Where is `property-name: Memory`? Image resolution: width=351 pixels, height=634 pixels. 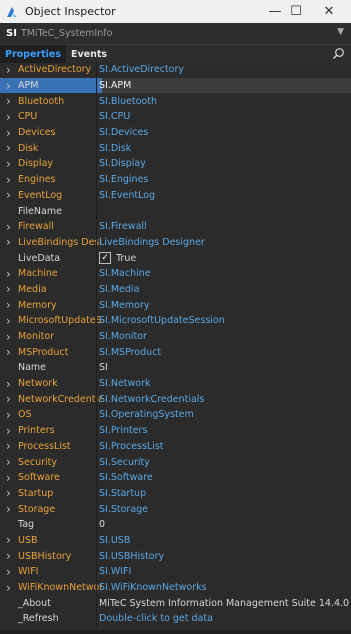
property-name: Memory is located at coordinates (51, 305).